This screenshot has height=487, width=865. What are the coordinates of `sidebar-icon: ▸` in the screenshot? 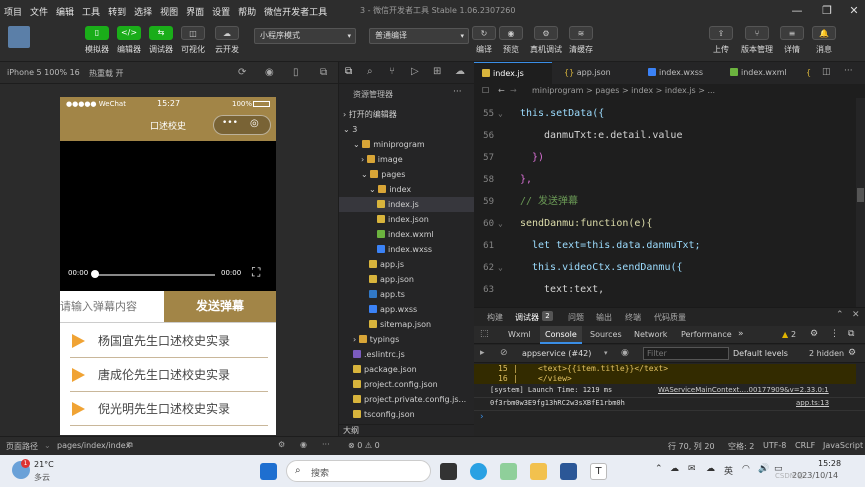 It's located at (482, 353).